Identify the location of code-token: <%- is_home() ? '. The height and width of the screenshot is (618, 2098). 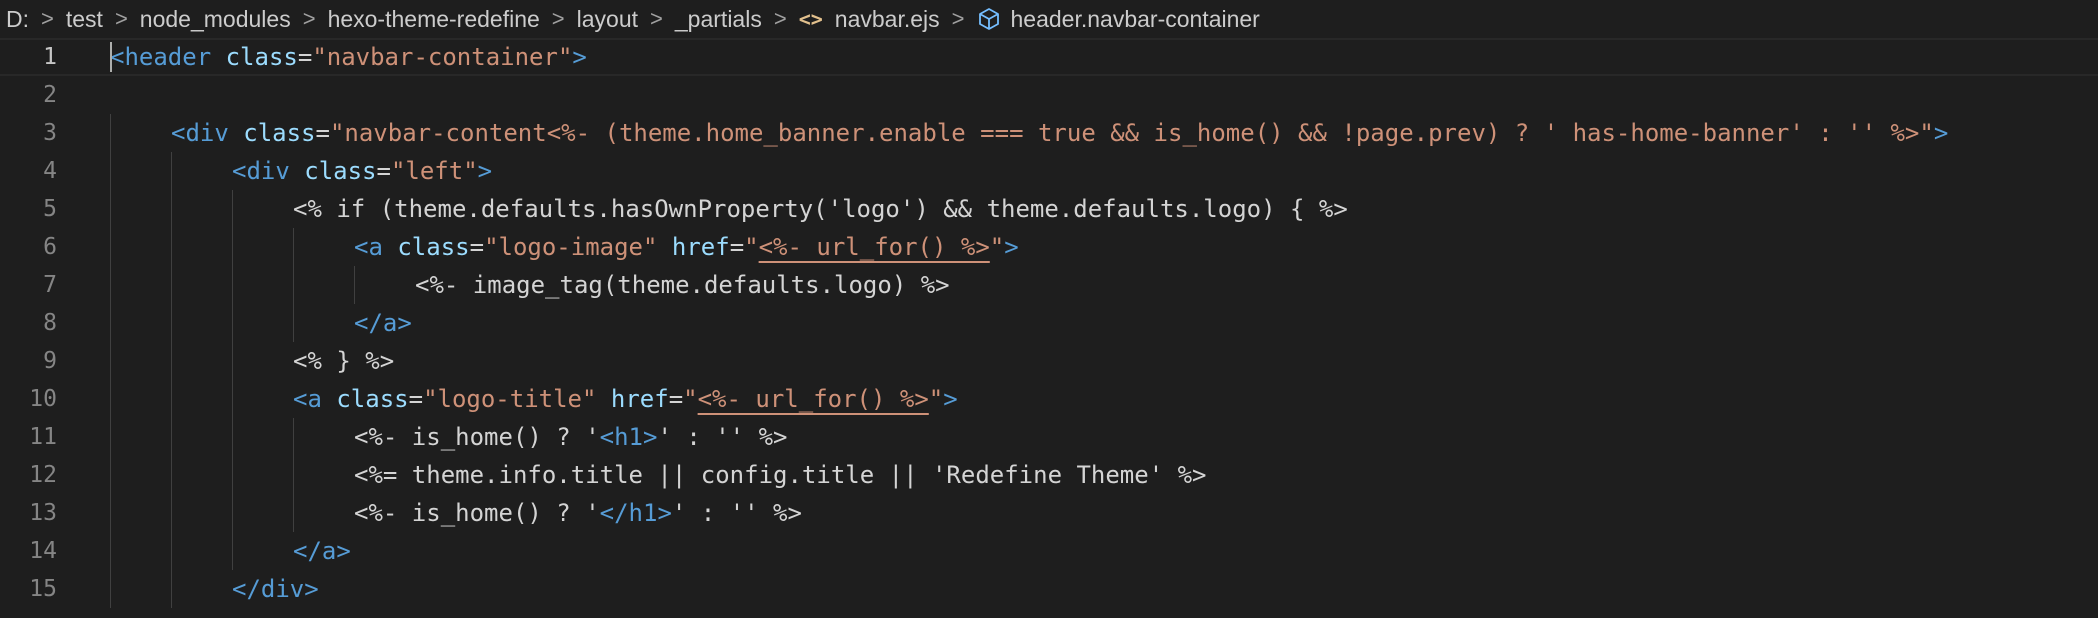
(477, 513).